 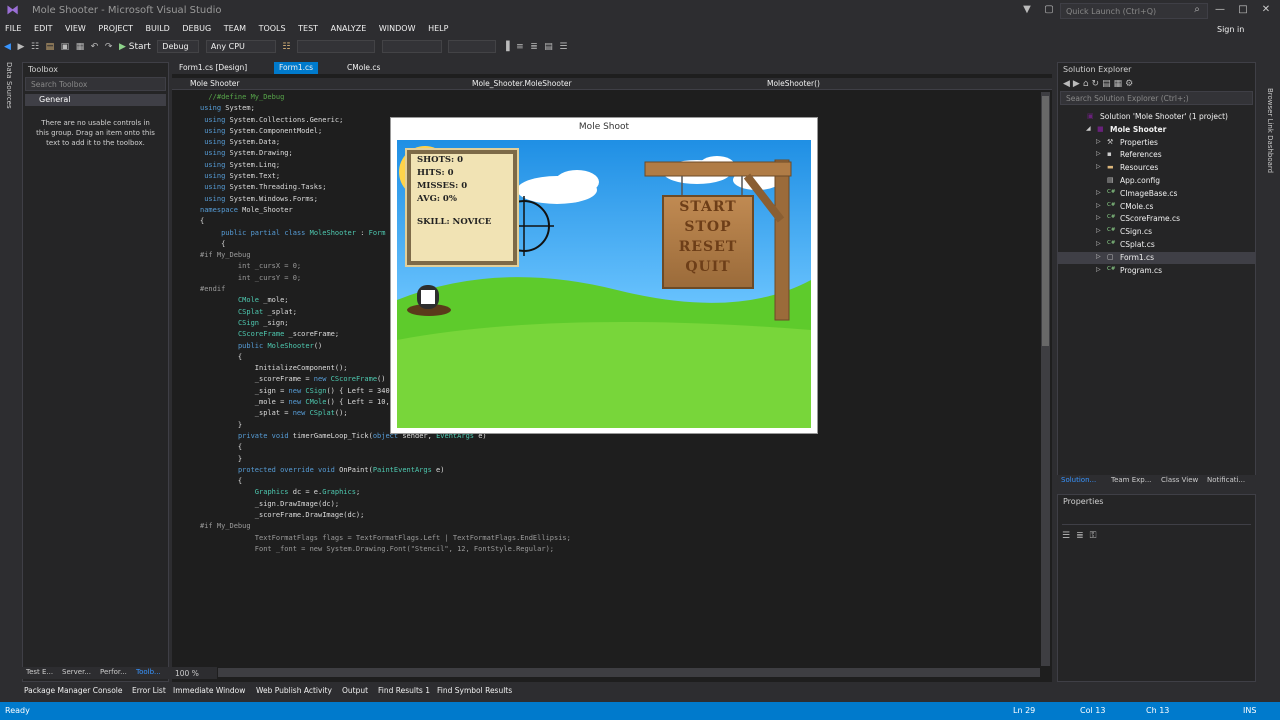 I want to click on project-dropdown: Mole Shooter, so click(x=214, y=83).